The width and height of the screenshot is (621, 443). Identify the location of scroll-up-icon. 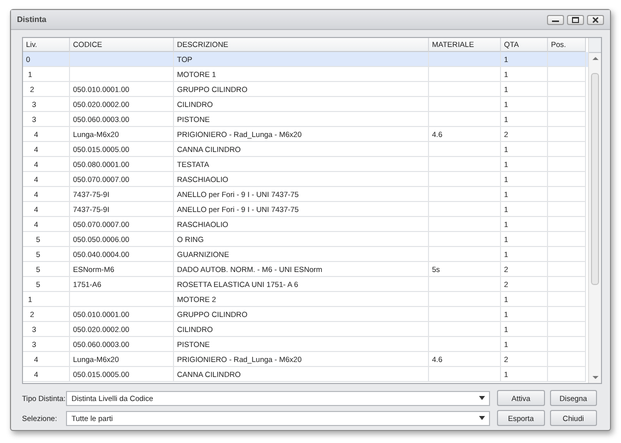
(595, 58).